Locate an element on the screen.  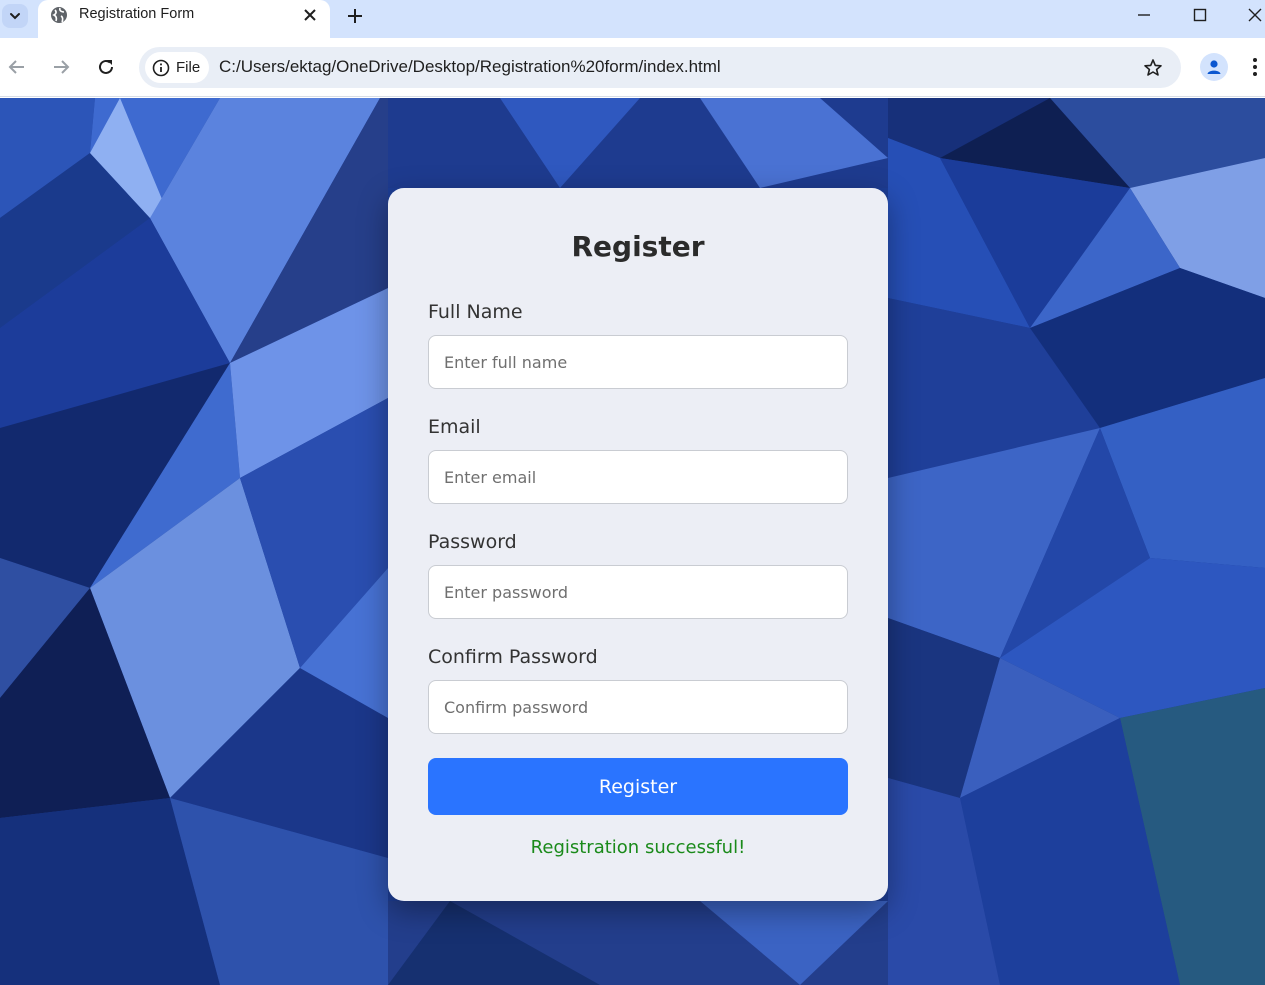
back-icon is located at coordinates (16, 67).